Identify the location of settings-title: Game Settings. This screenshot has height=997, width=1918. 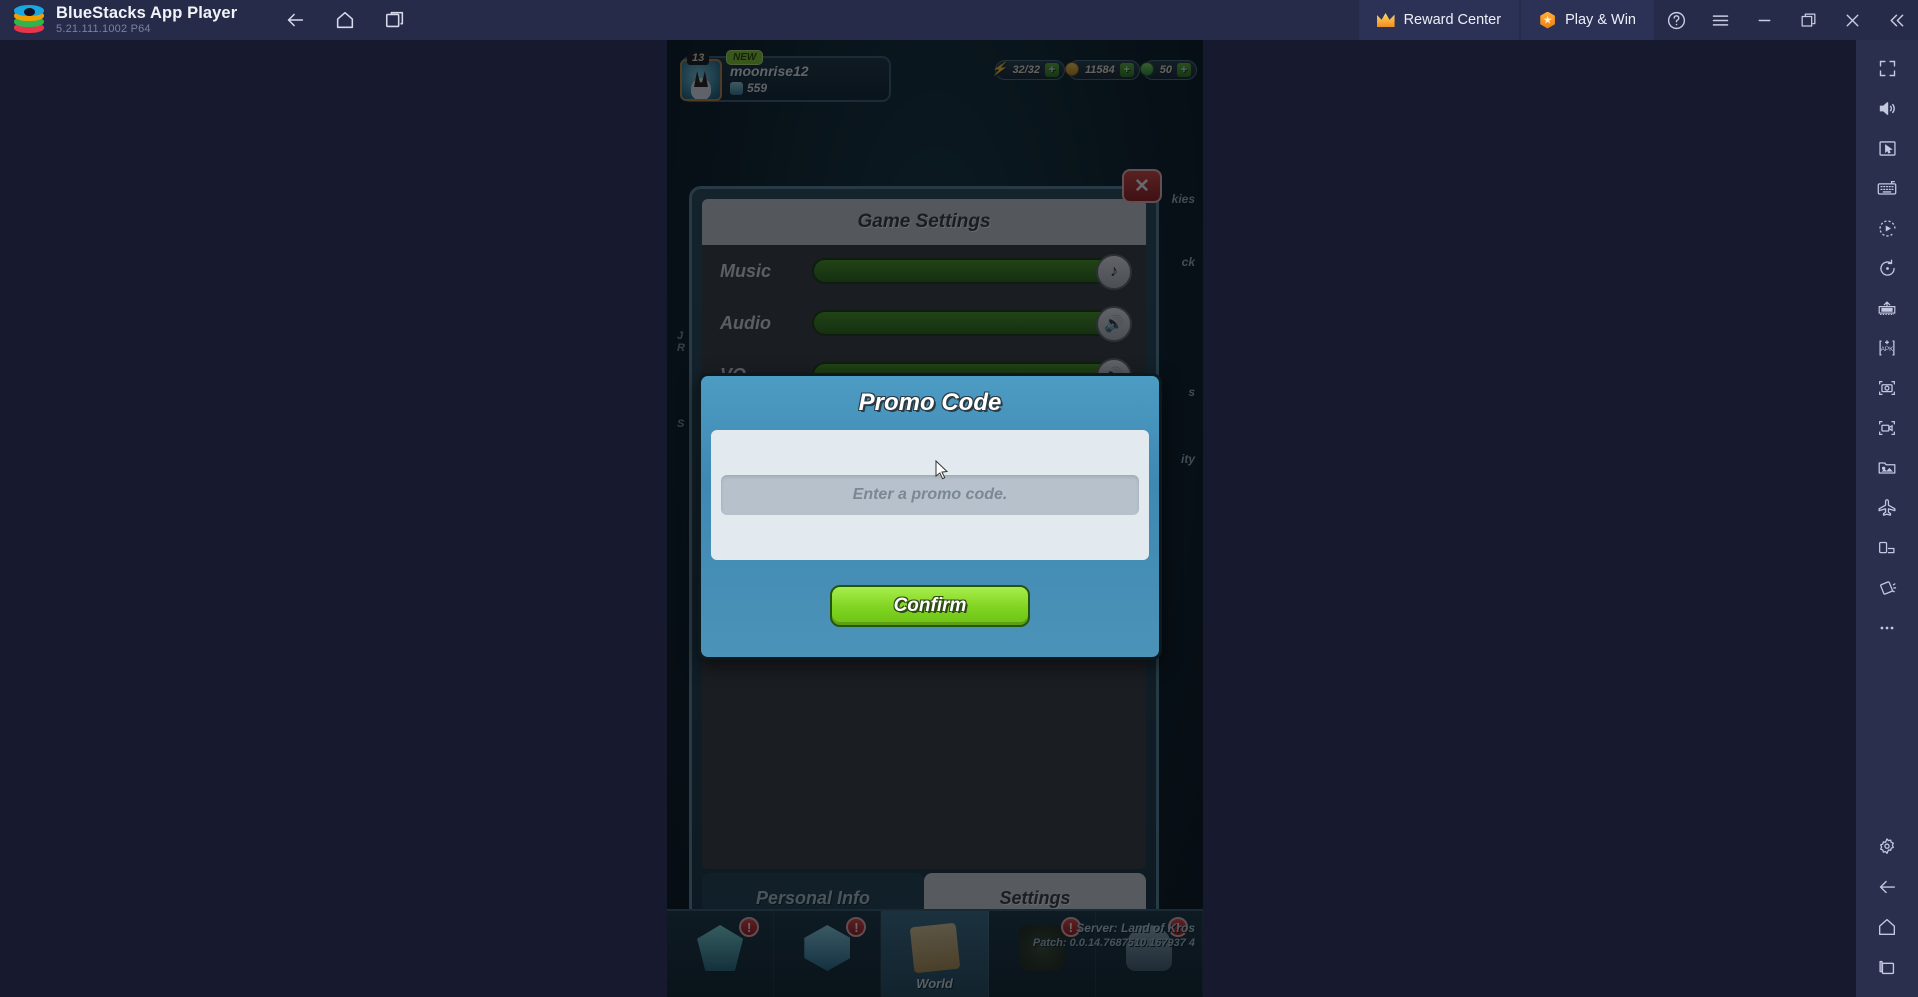
(924, 221).